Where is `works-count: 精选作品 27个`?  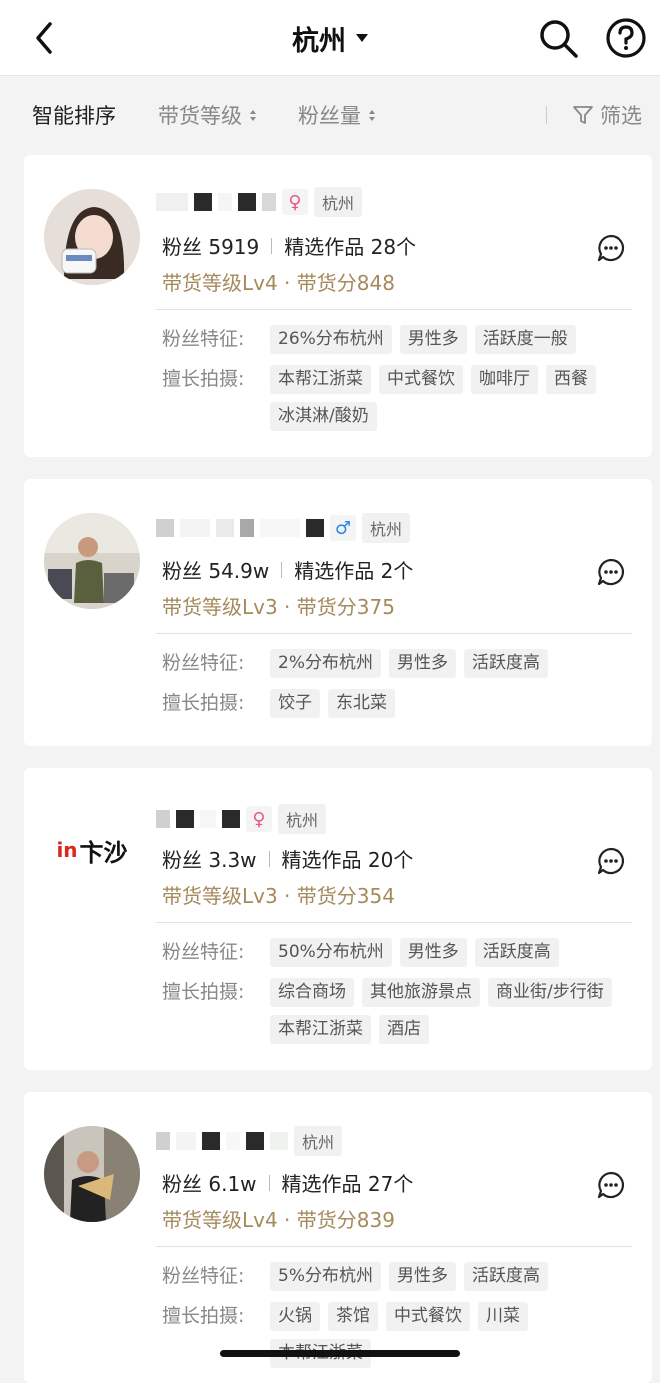
works-count: 精选作品 27个 is located at coordinates (348, 1182).